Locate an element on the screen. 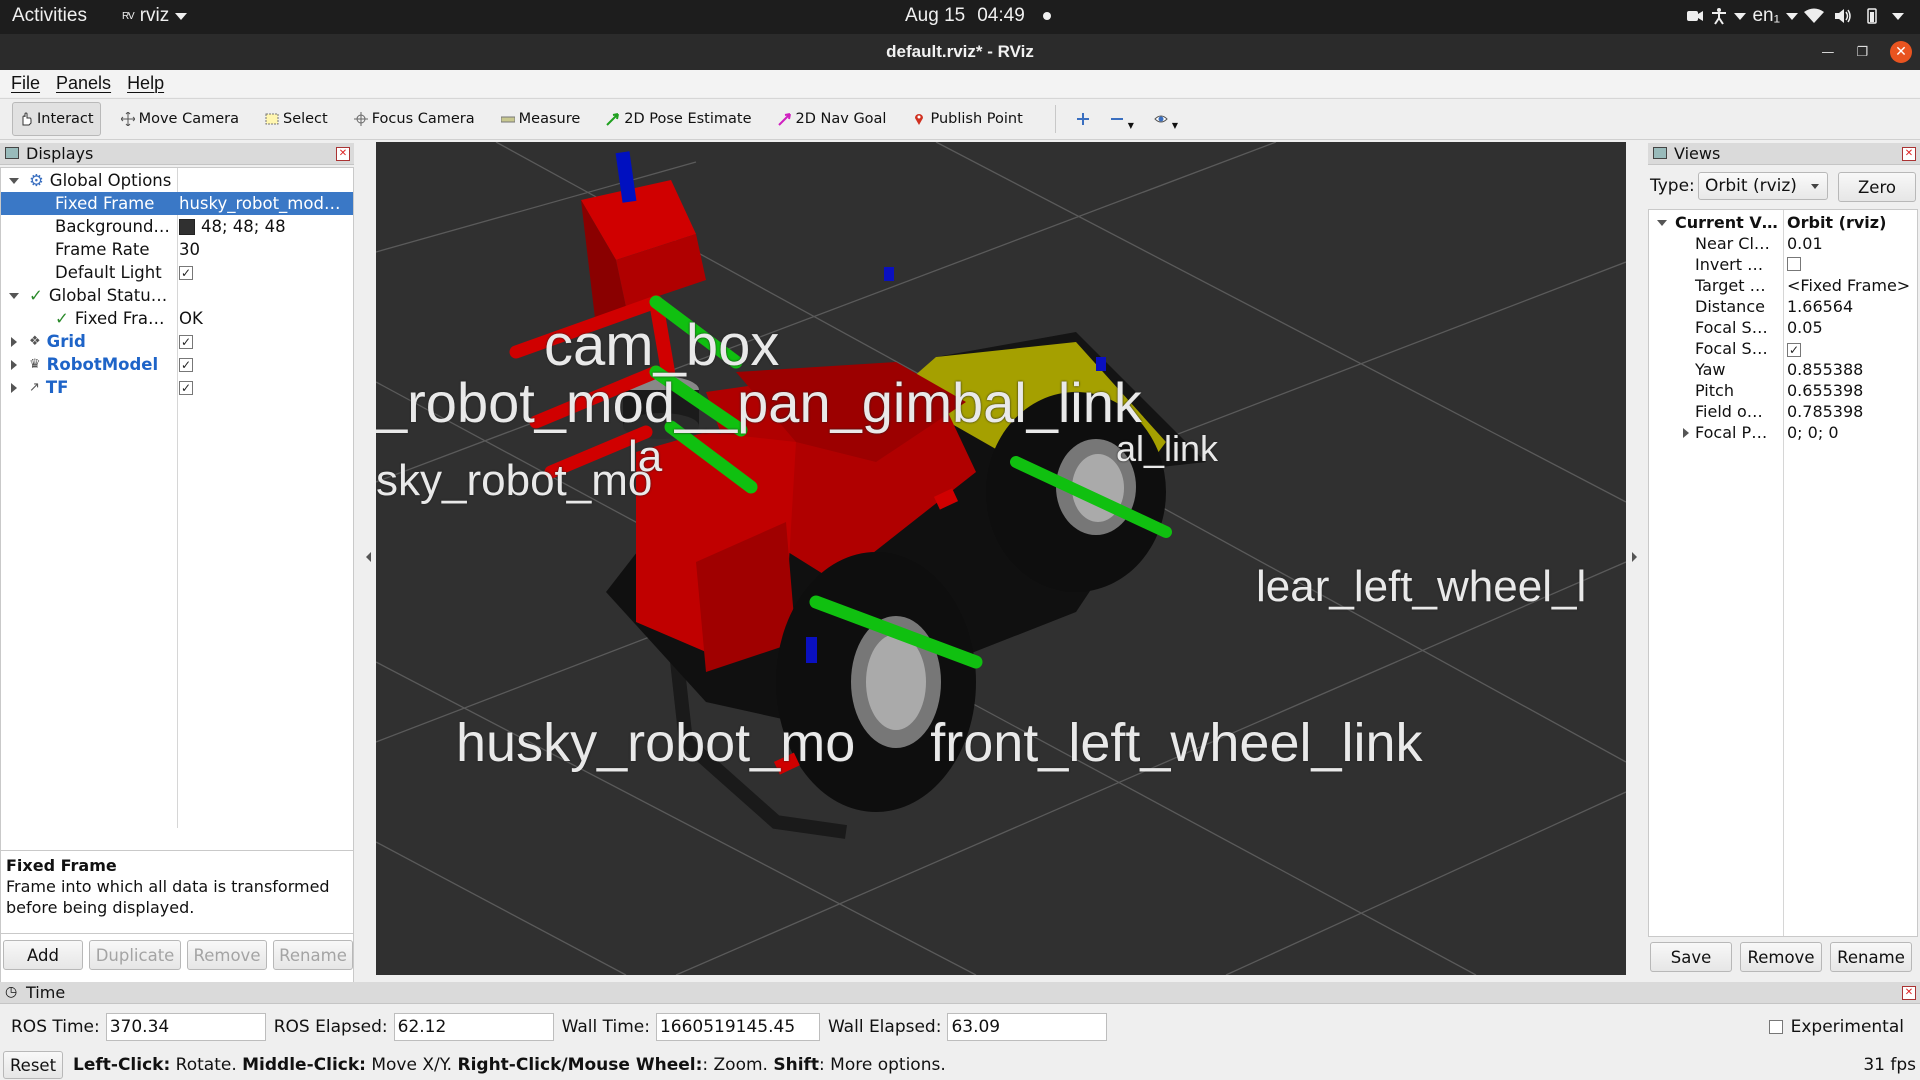 This screenshot has width=1920, height=1080. time-panel-title-bar: ◷ Time ✕ is located at coordinates (960, 993).